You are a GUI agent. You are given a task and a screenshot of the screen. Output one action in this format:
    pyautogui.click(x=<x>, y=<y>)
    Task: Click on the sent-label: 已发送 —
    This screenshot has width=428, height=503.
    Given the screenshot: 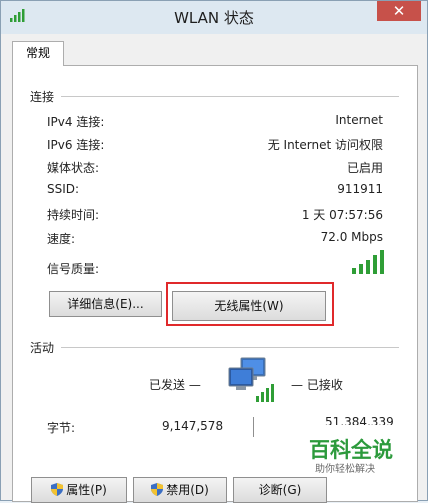 What is the action you would take?
    pyautogui.click(x=175, y=385)
    